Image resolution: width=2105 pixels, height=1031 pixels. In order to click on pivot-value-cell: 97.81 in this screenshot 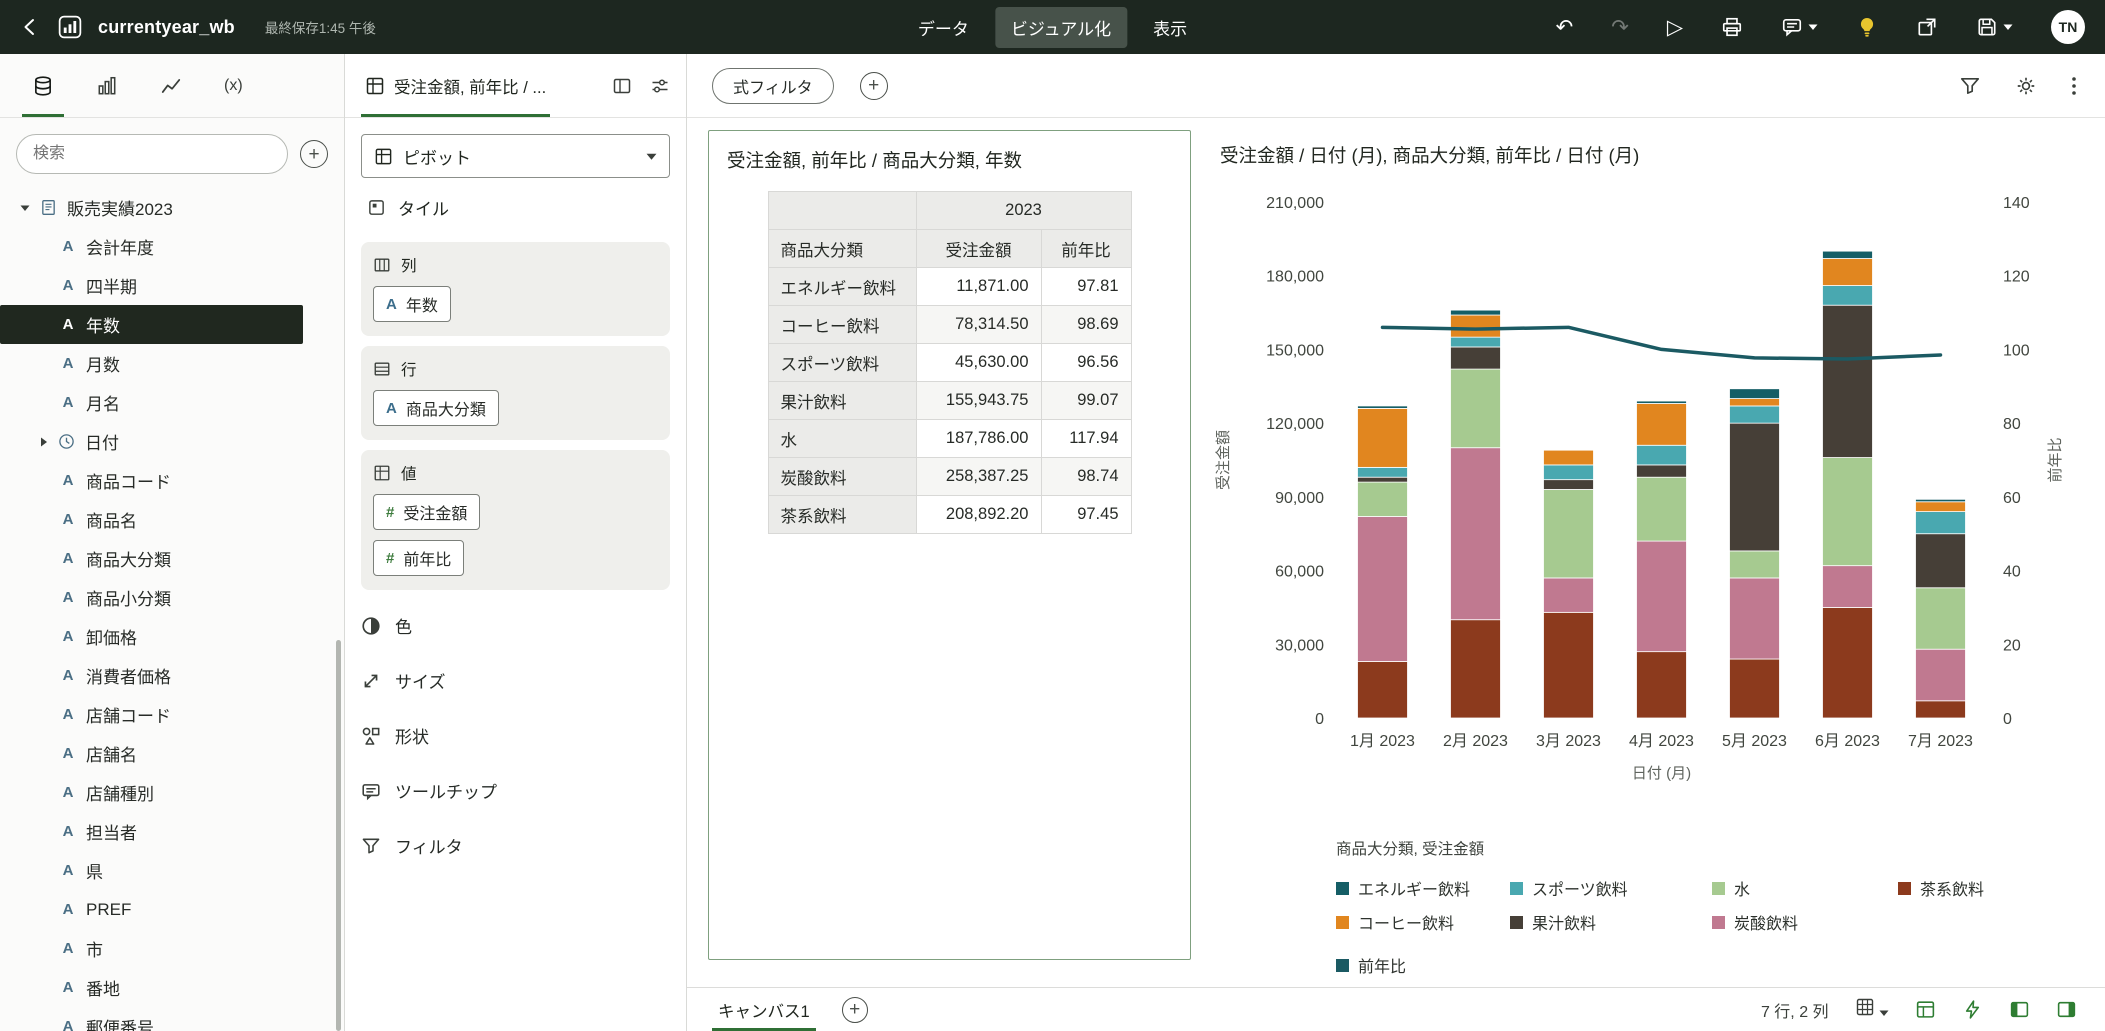, I will do `click(1086, 286)`.